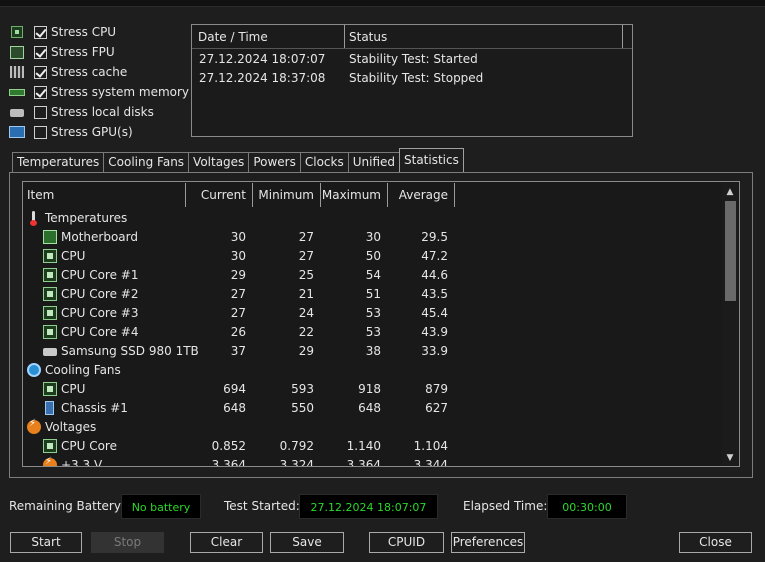 Image resolution: width=765 pixels, height=562 pixels. Describe the element at coordinates (484, 36) in the screenshot. I see `log-header-status: Status` at that location.